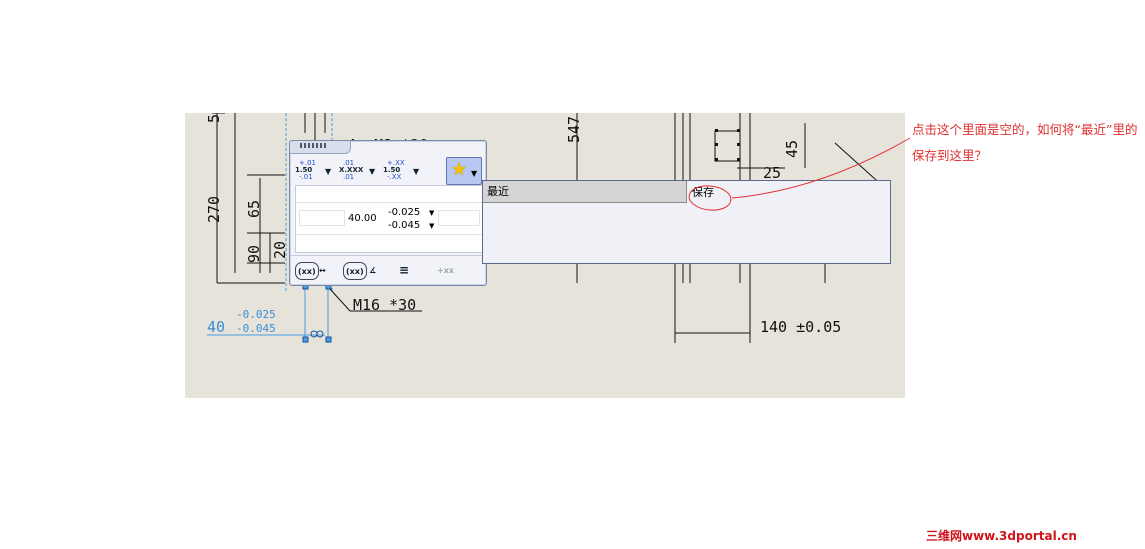 The height and width of the screenshot is (549, 1145). What do you see at coordinates (1001, 536) in the screenshot?
I see `watermark-text: 三维网www.3dportal.cn` at bounding box center [1001, 536].